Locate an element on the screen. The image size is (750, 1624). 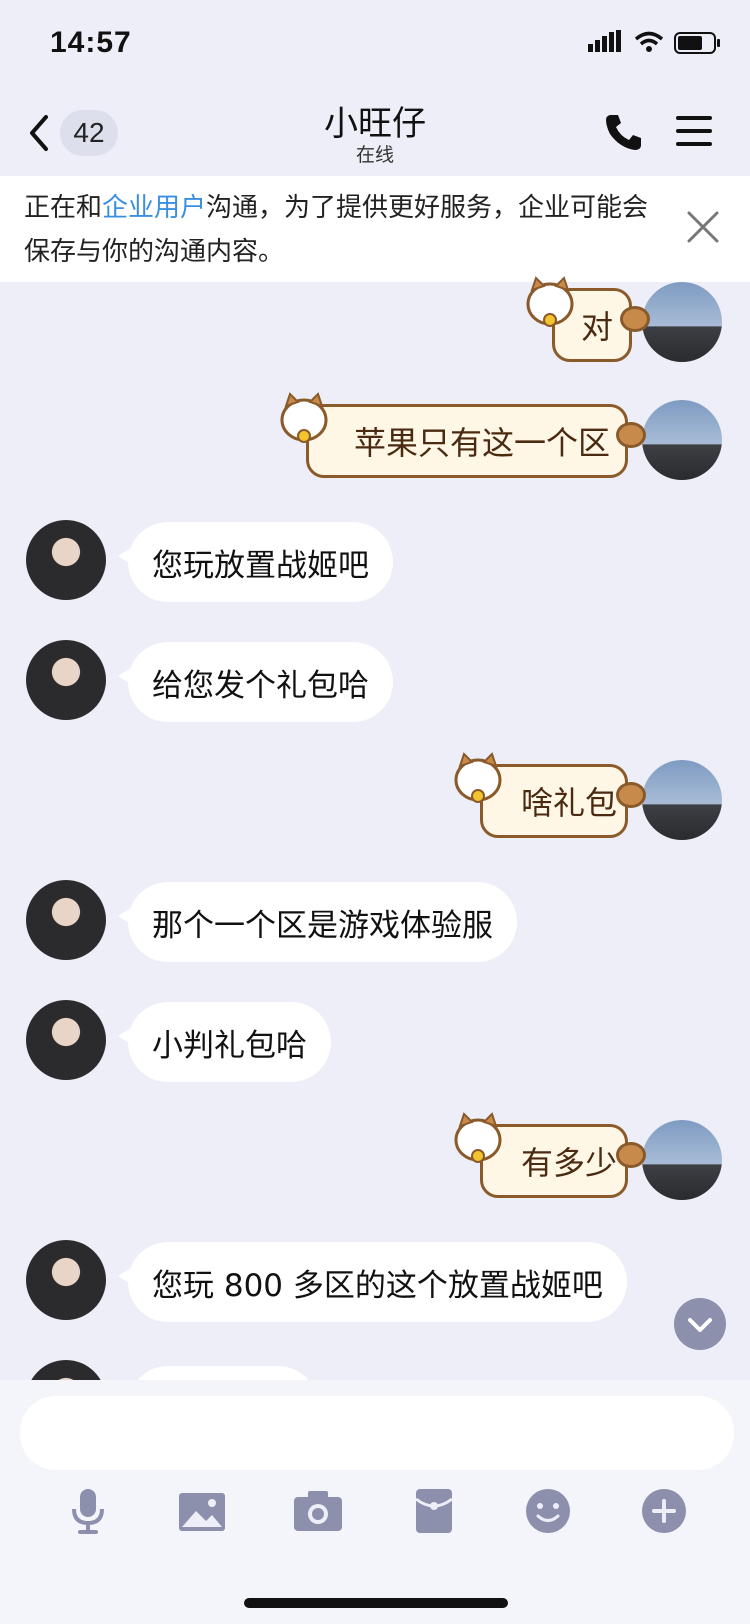
message-text: 苹果只有这一个区 is located at coordinates (481, 443).